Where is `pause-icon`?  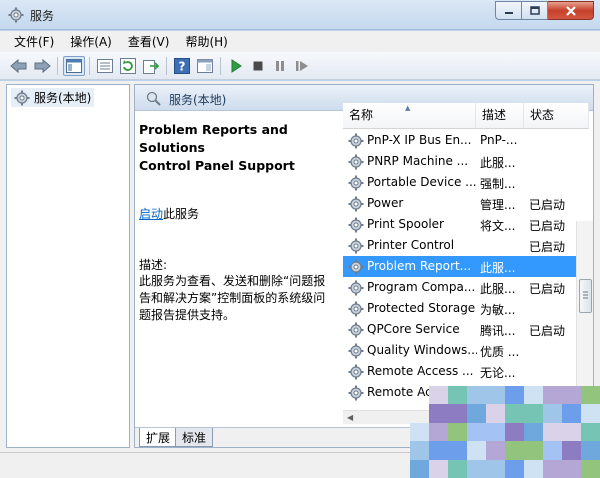 pause-icon is located at coordinates (280, 66).